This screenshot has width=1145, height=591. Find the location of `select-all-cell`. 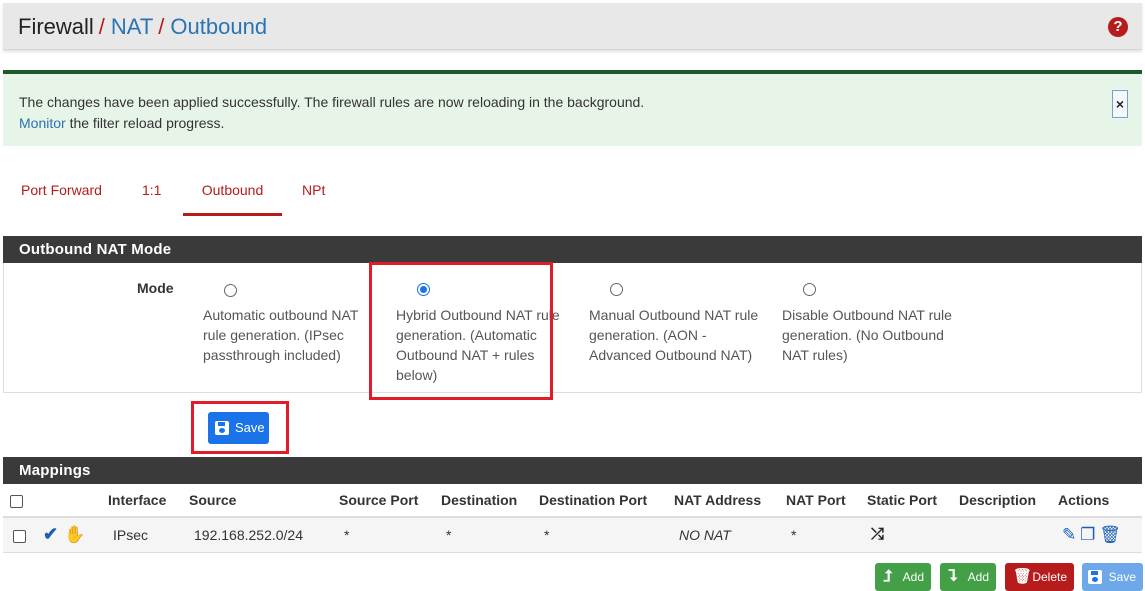

select-all-cell is located at coordinates (23, 501).